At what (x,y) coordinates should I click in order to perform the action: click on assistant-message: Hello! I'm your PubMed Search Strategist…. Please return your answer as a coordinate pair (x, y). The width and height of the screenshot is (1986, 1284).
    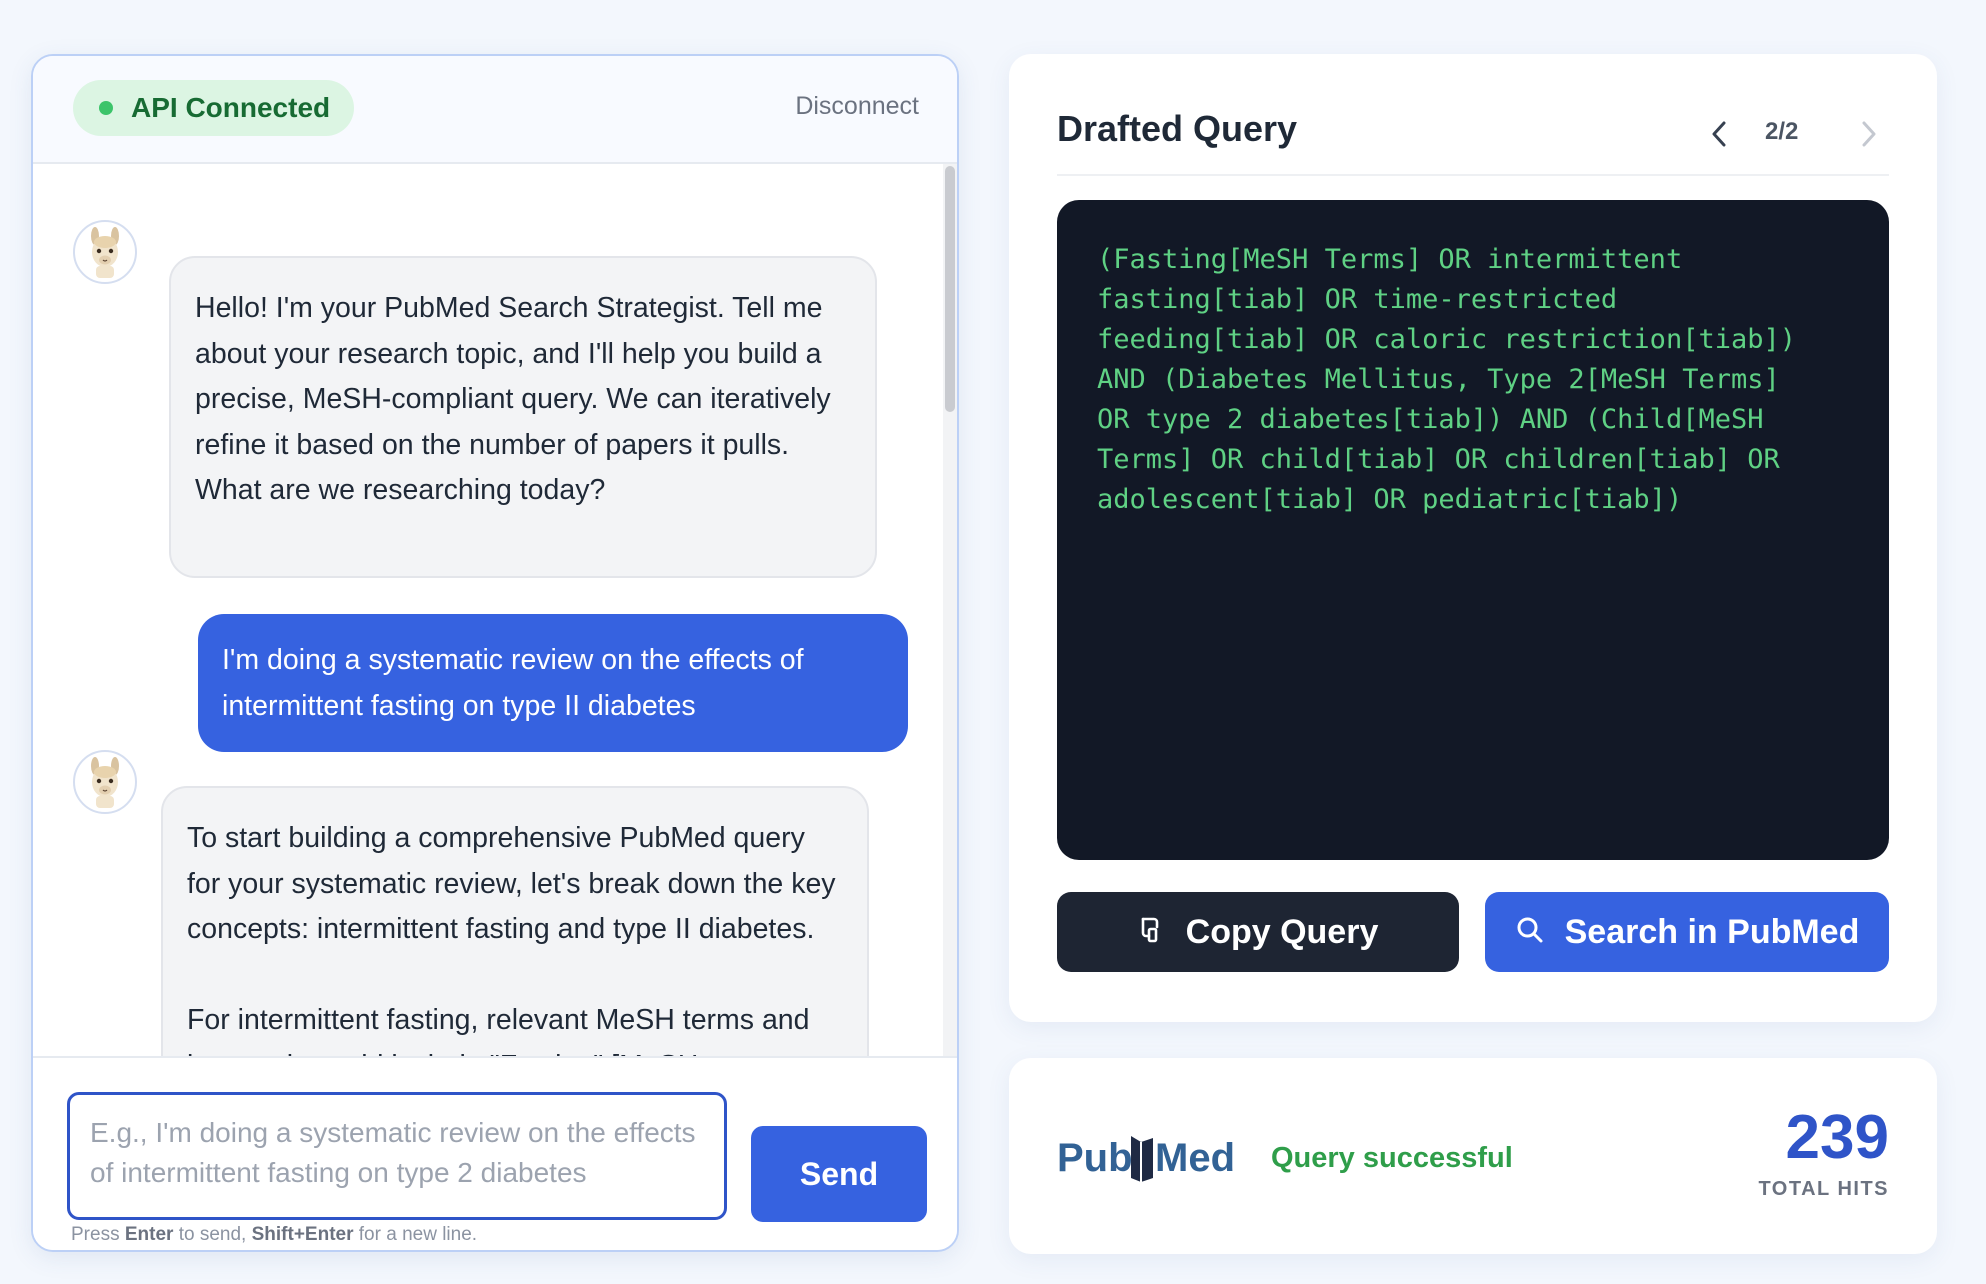
    Looking at the image, I should click on (523, 417).